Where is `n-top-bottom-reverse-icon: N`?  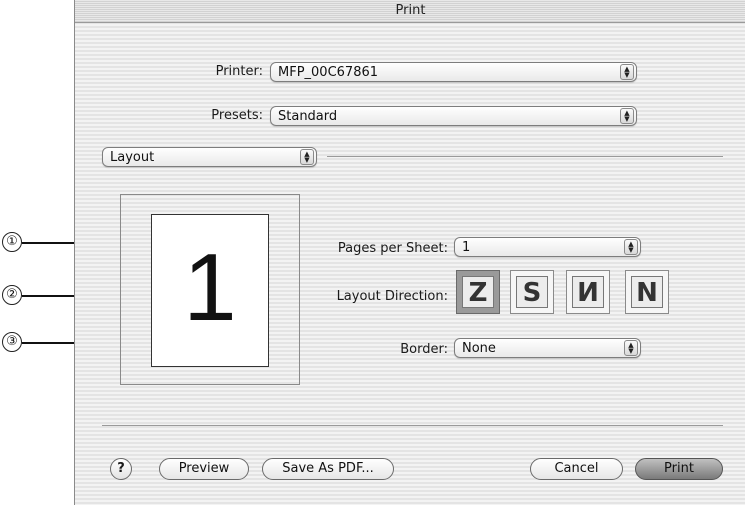 n-top-bottom-reverse-icon: N is located at coordinates (647, 293).